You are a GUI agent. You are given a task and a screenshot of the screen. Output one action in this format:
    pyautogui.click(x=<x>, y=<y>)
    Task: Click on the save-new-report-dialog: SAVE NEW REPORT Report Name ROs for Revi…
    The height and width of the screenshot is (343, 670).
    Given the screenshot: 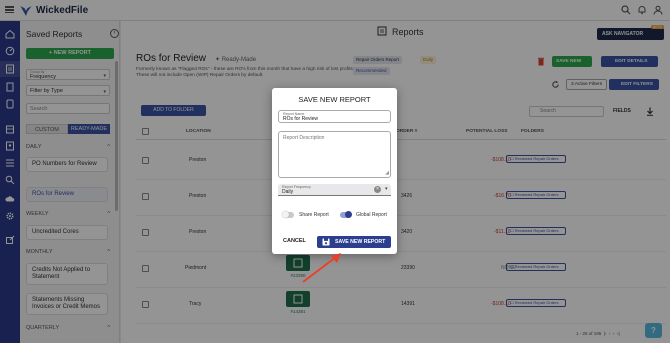 What is the action you would take?
    pyautogui.click(x=334, y=171)
    